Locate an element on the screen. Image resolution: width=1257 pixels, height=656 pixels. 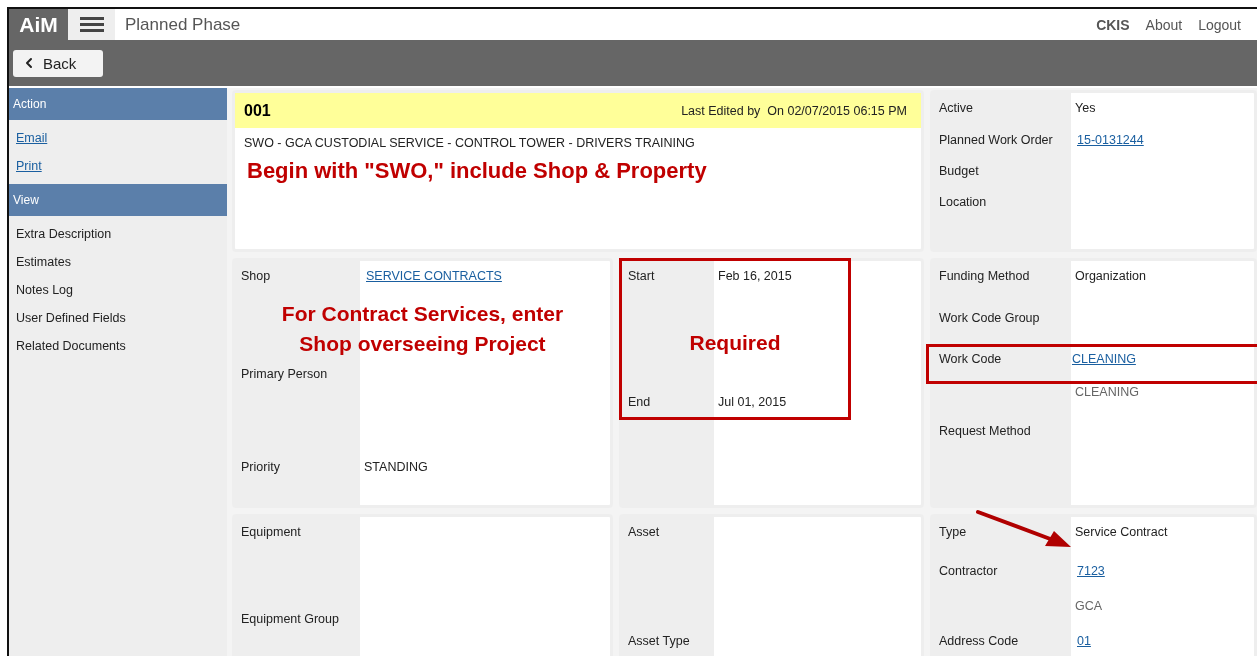
field-label: Equipment Group is located at coordinates (290, 619).